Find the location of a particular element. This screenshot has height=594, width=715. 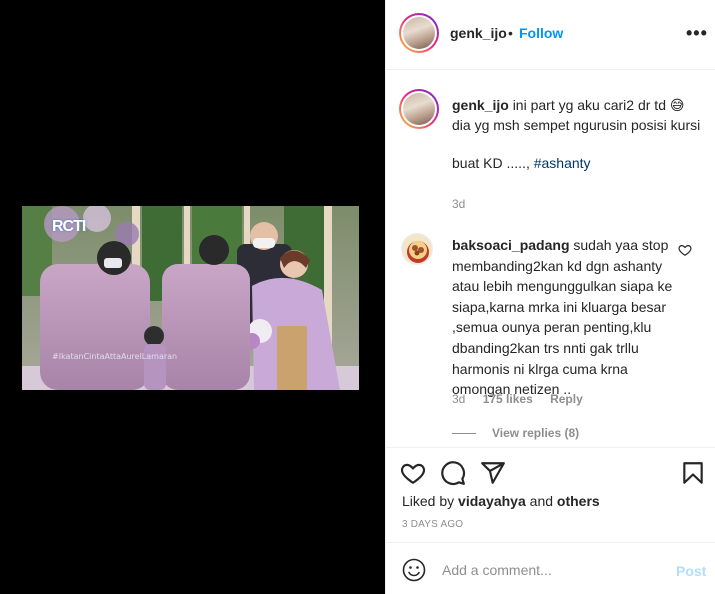

comment-icon is located at coordinates (453, 473).